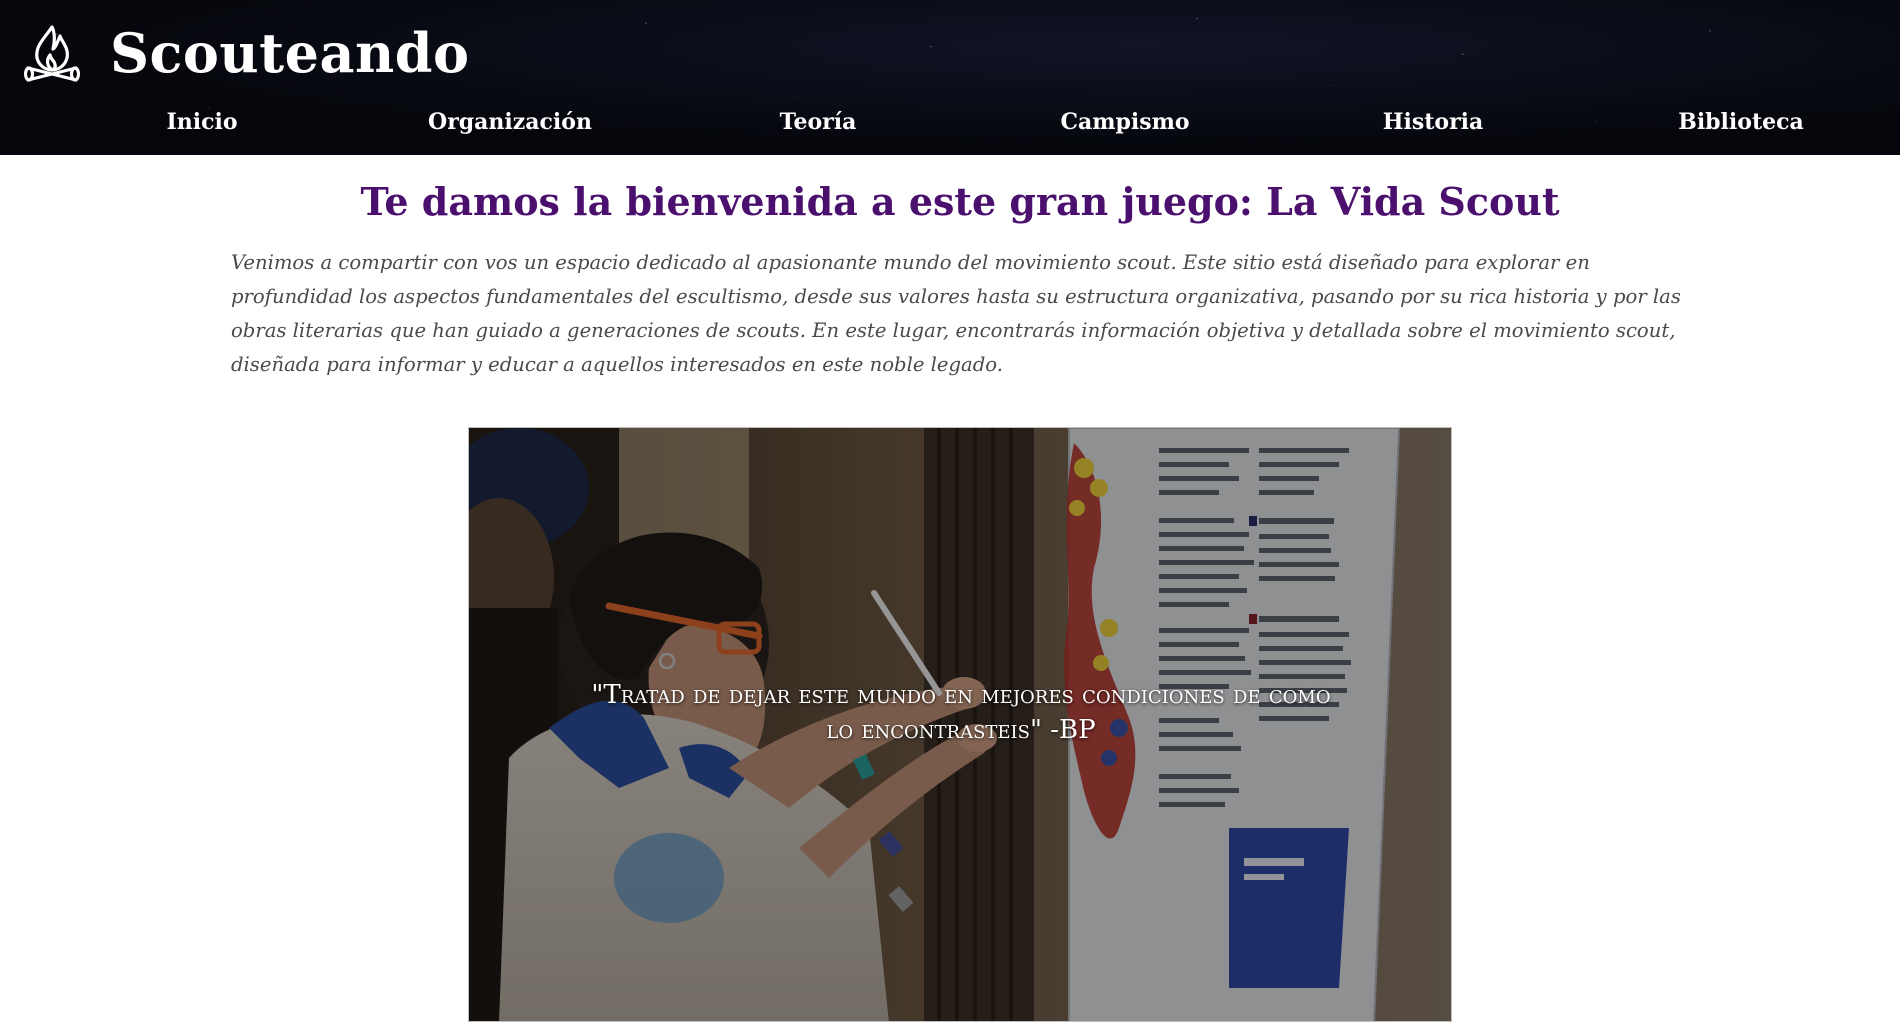  I want to click on brand-logo-link, so click(52, 53).